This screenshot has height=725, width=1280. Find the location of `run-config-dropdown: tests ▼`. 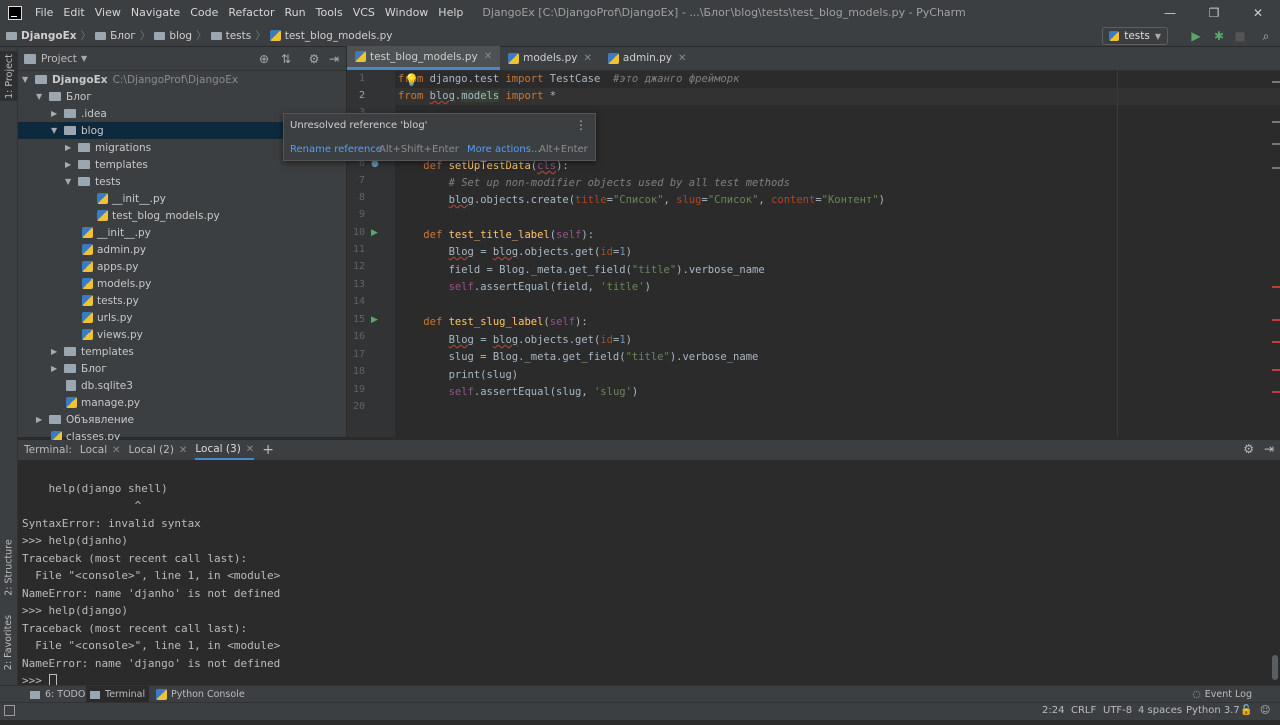

run-config-dropdown: tests ▼ is located at coordinates (1135, 36).